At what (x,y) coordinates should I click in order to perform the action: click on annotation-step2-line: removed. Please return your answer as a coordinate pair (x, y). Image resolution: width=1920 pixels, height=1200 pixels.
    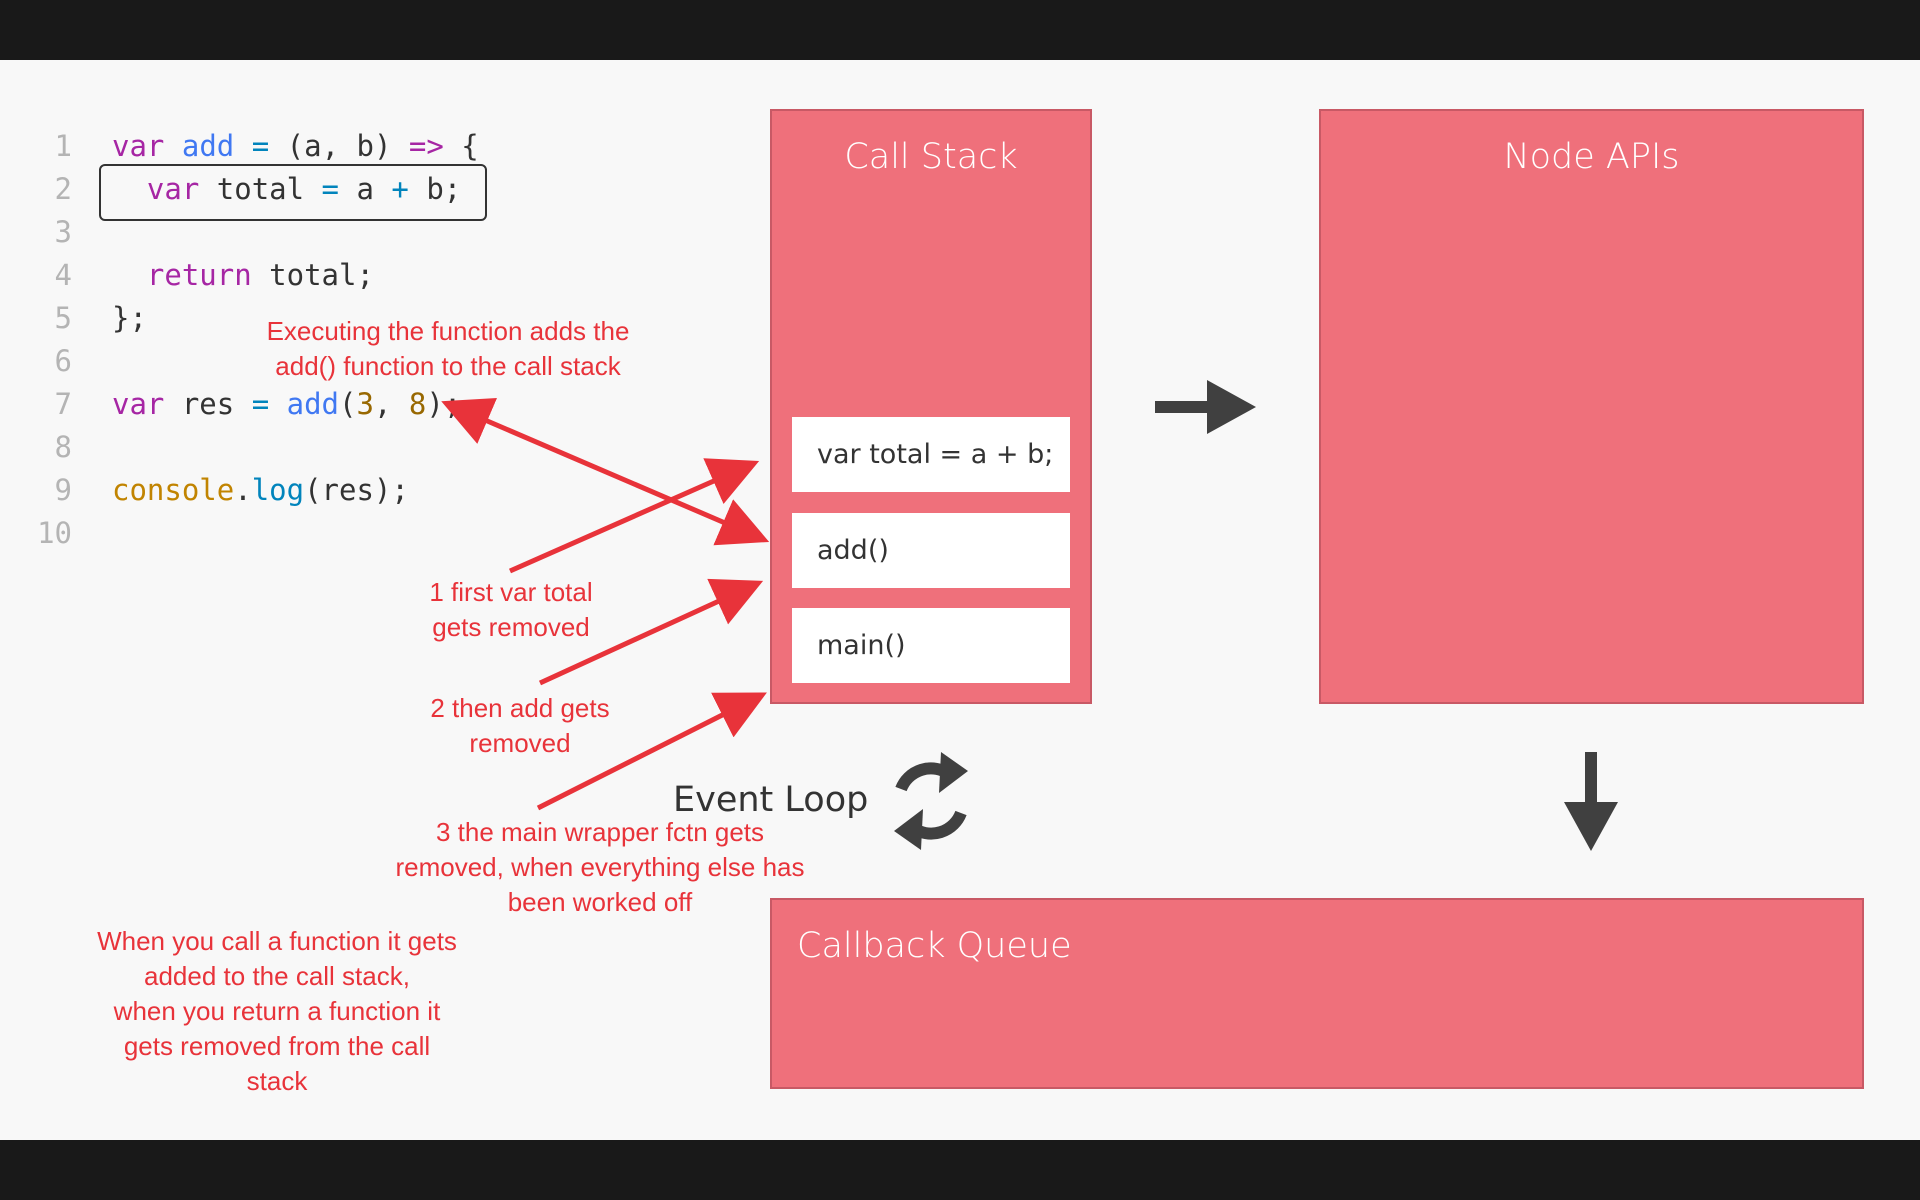
    Looking at the image, I should click on (520, 743).